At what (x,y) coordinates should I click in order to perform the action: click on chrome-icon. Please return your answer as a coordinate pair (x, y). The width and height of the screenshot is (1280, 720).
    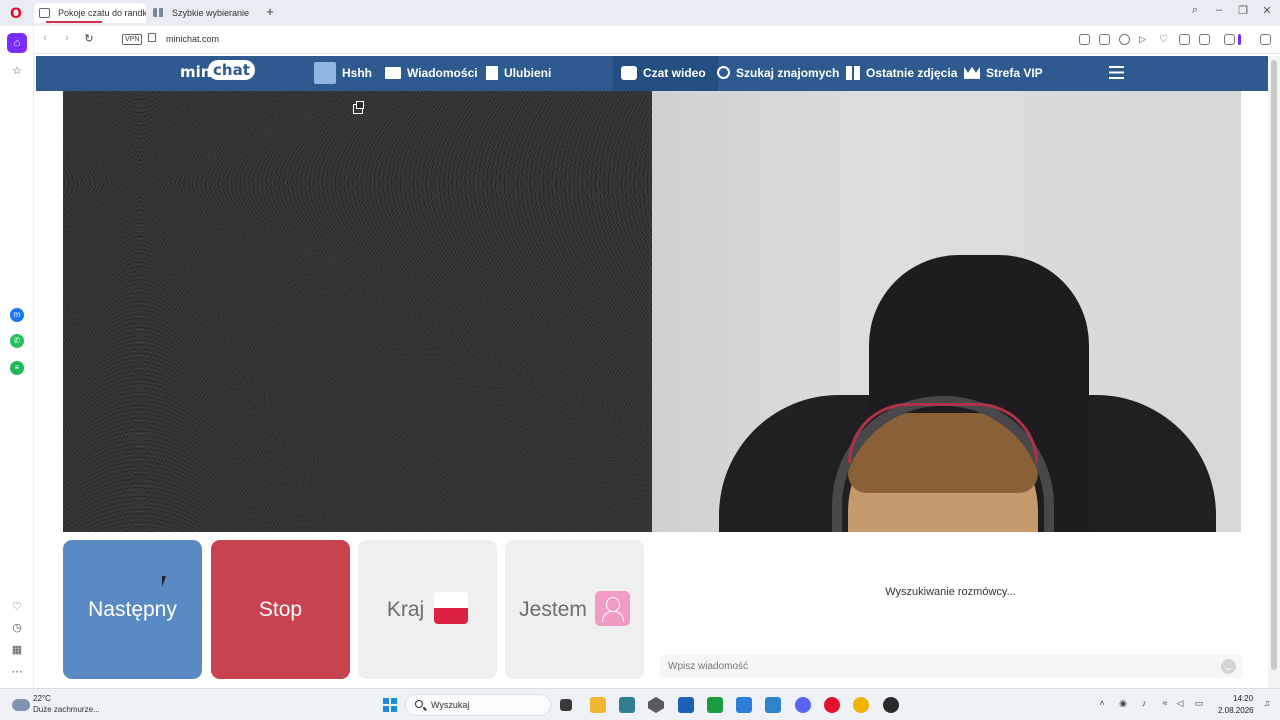
    Looking at the image, I should click on (861, 705).